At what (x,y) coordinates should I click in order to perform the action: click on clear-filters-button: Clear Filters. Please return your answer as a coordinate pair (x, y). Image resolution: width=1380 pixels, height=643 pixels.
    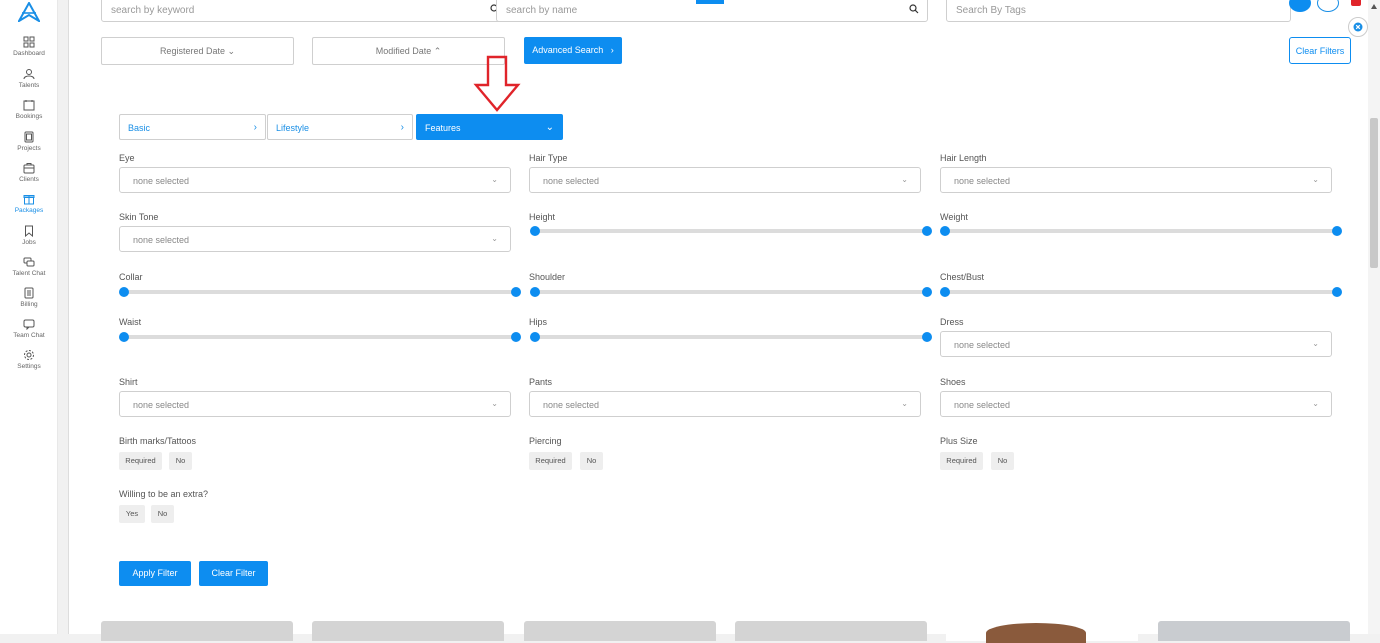
    Looking at the image, I should click on (1320, 50).